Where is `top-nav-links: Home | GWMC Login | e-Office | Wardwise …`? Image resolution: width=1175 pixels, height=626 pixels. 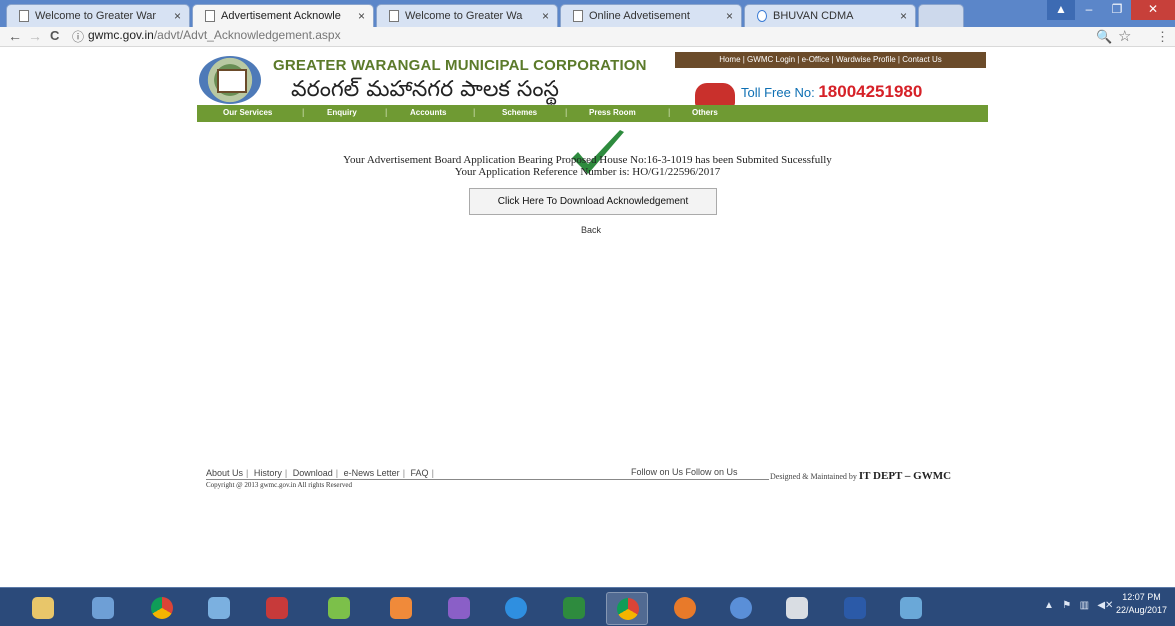
top-nav-links: Home | GWMC Login | e-Office | Wardwise … is located at coordinates (830, 60).